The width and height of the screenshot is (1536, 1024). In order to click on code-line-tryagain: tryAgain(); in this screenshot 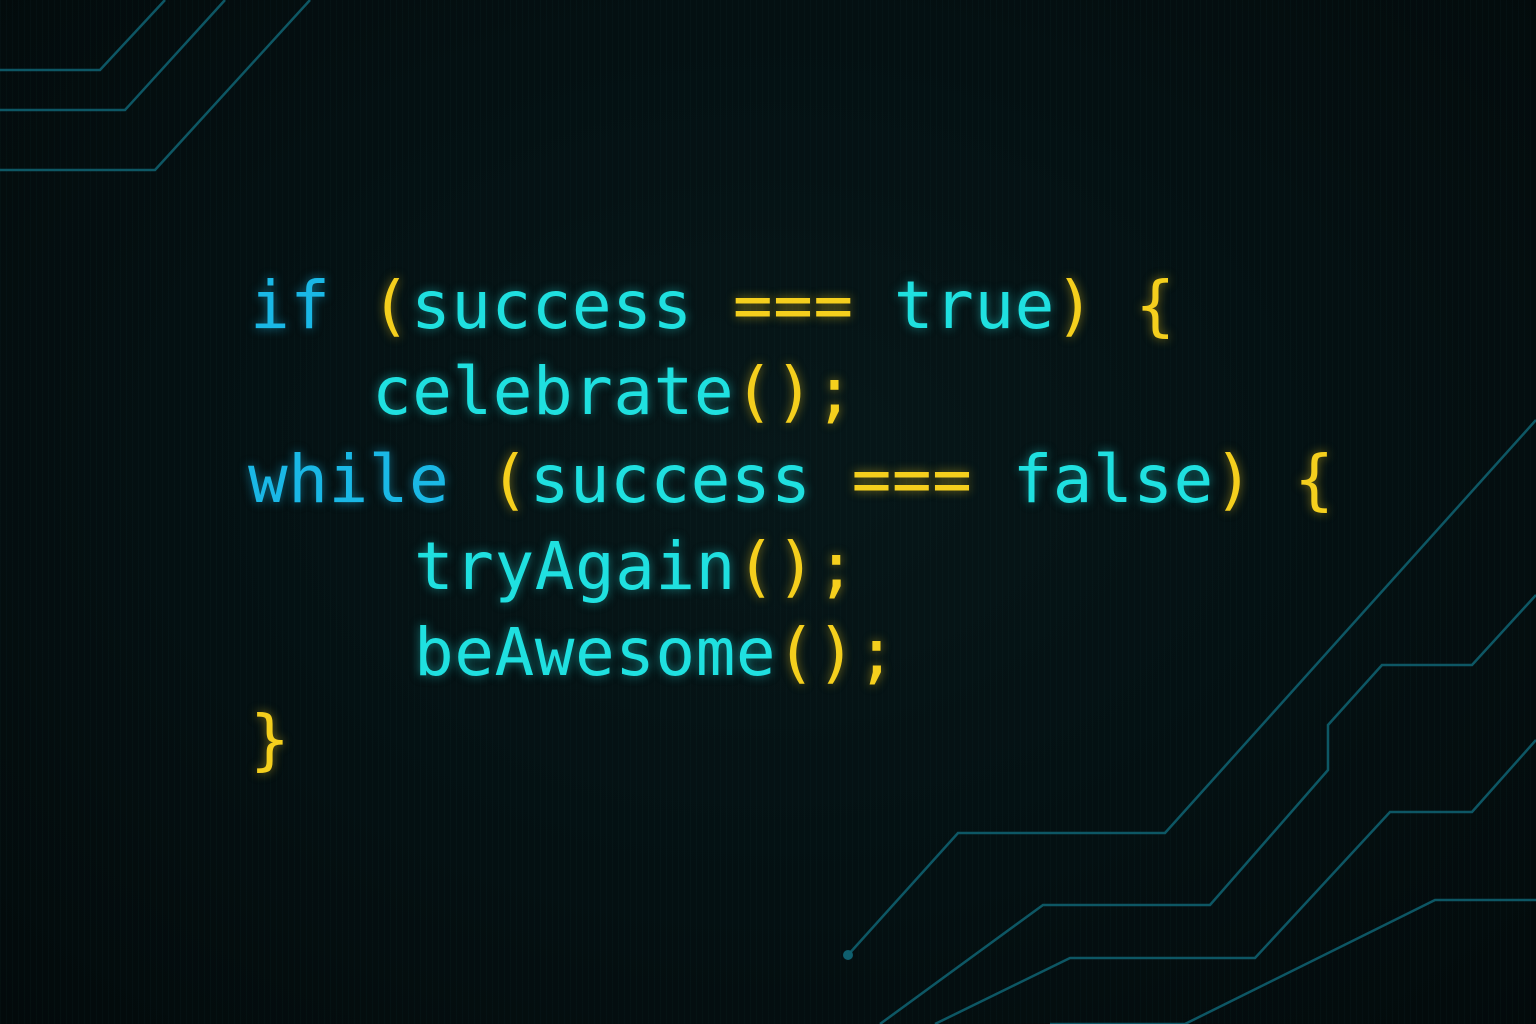, I will do `click(635, 567)`.